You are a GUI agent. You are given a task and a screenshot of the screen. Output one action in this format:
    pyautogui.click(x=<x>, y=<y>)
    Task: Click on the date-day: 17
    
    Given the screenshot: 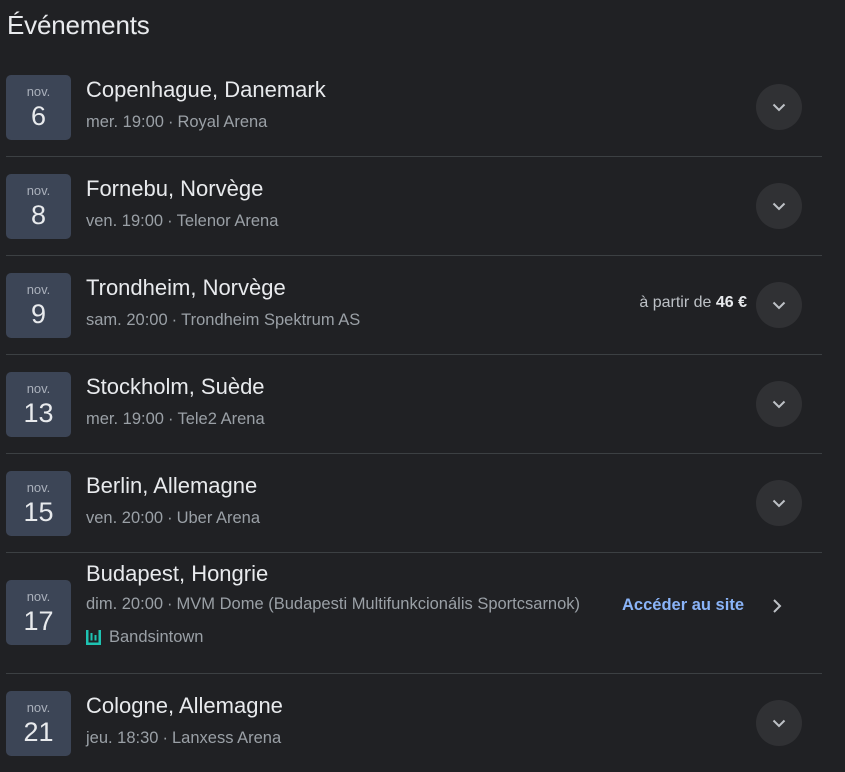 What is the action you would take?
    pyautogui.click(x=38, y=621)
    